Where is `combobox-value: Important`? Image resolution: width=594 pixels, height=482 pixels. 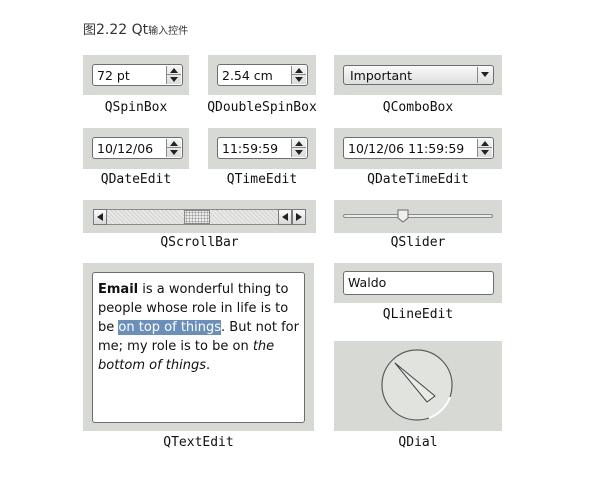 combobox-value: Important is located at coordinates (381, 75).